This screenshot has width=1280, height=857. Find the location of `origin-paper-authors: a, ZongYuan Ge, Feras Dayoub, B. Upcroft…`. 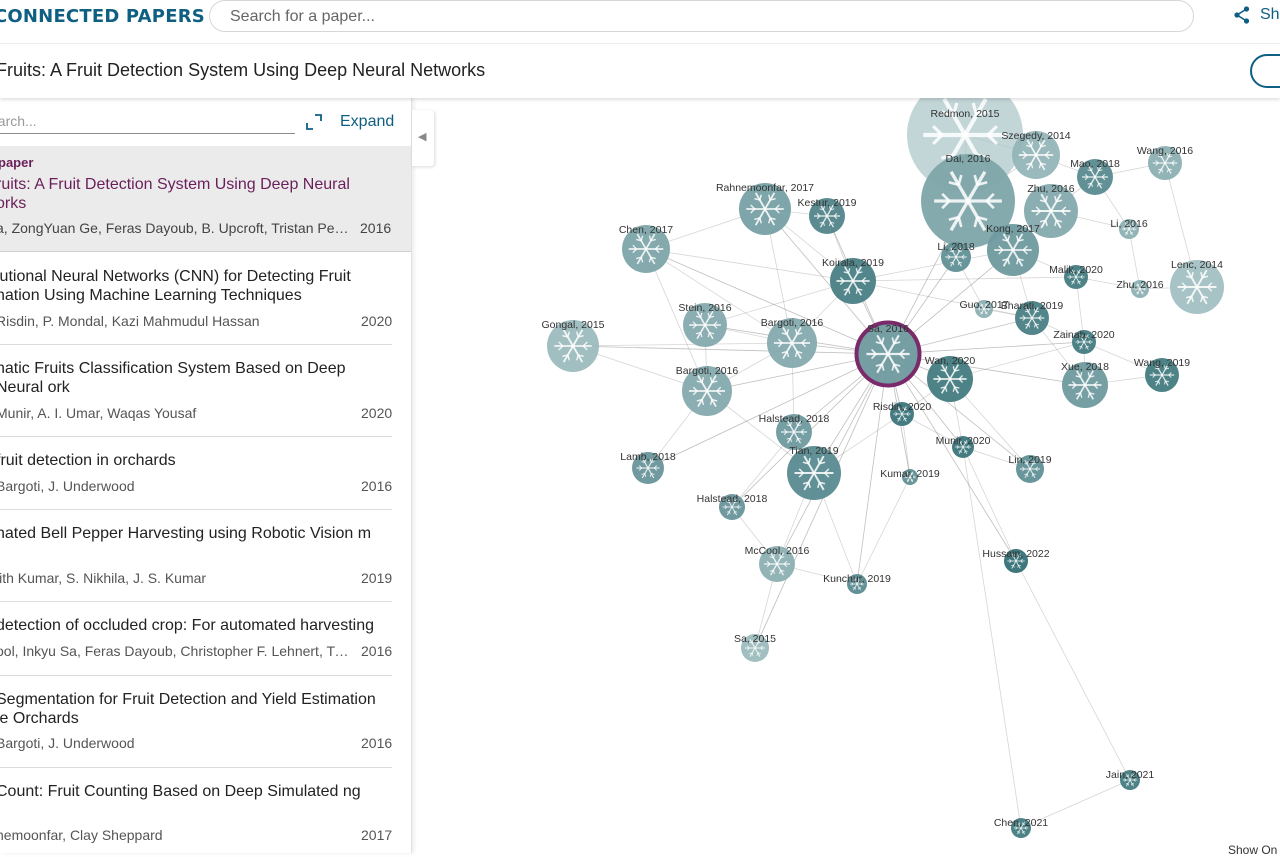

origin-paper-authors: a, ZongYuan Ge, Feras Dayoub, B. Upcroft… is located at coordinates (176, 228).